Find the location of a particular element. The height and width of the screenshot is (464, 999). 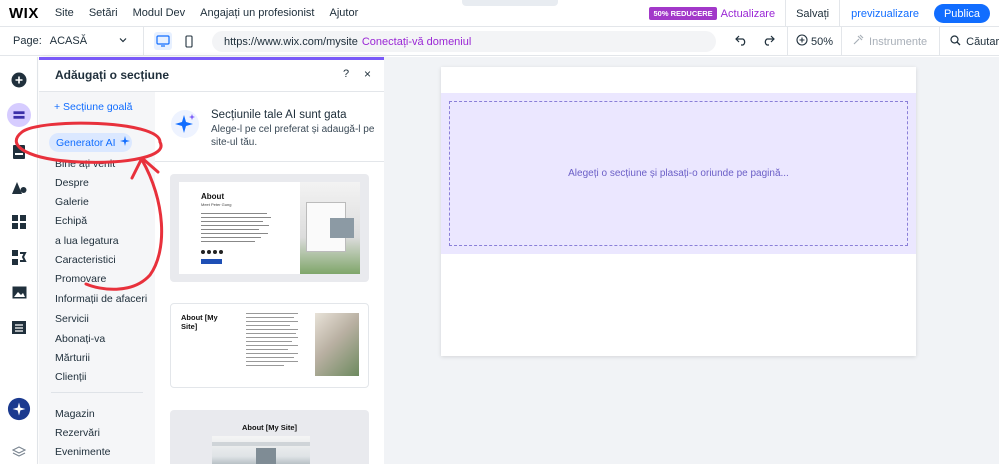

sparkle-icon is located at coordinates (124, 142).